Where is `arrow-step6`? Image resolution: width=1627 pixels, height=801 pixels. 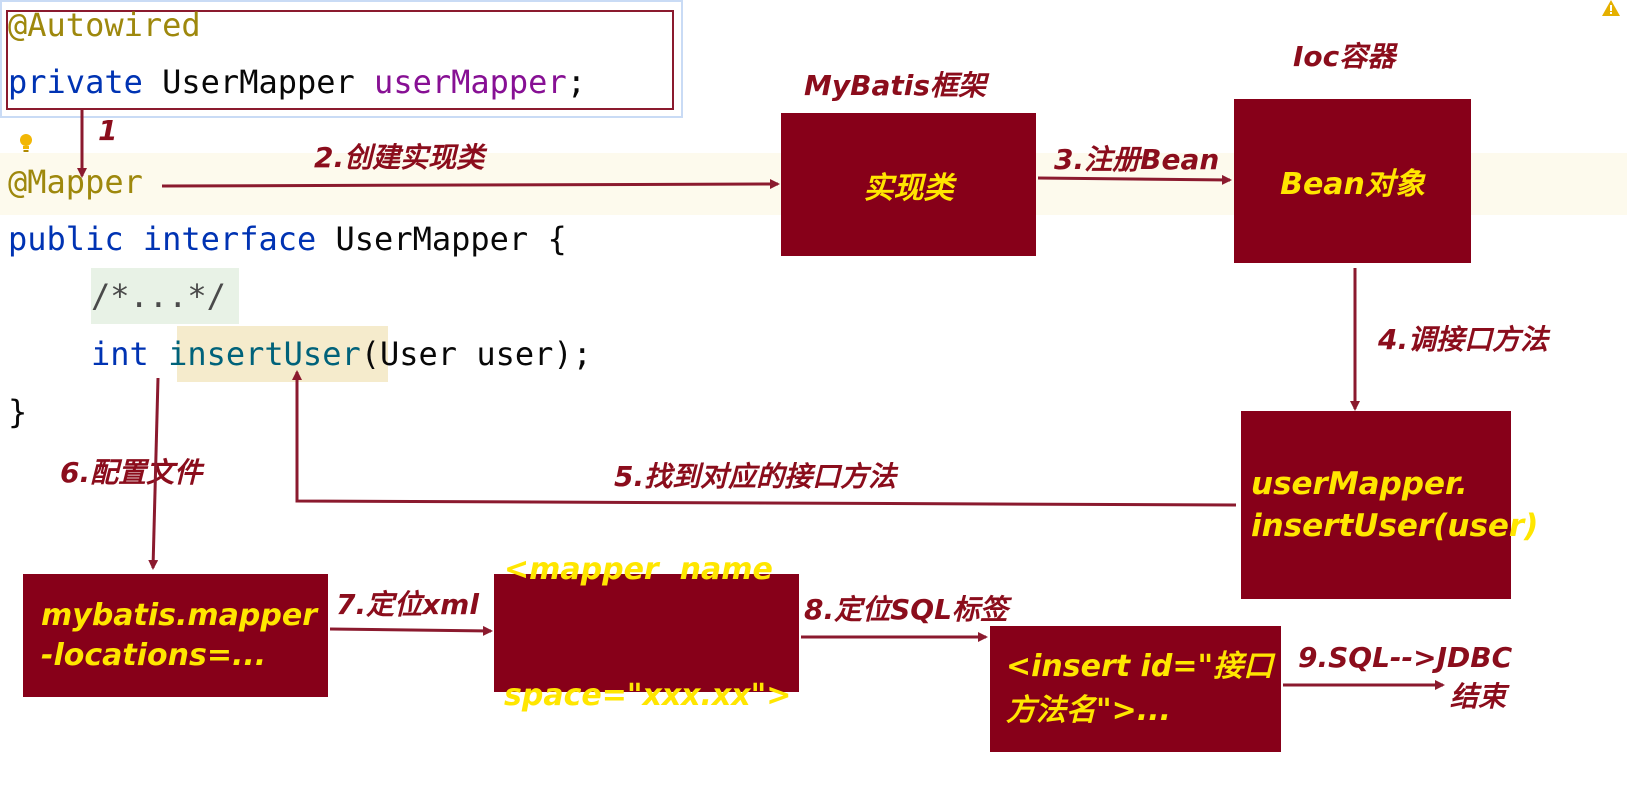 arrow-step6 is located at coordinates (154, 473).